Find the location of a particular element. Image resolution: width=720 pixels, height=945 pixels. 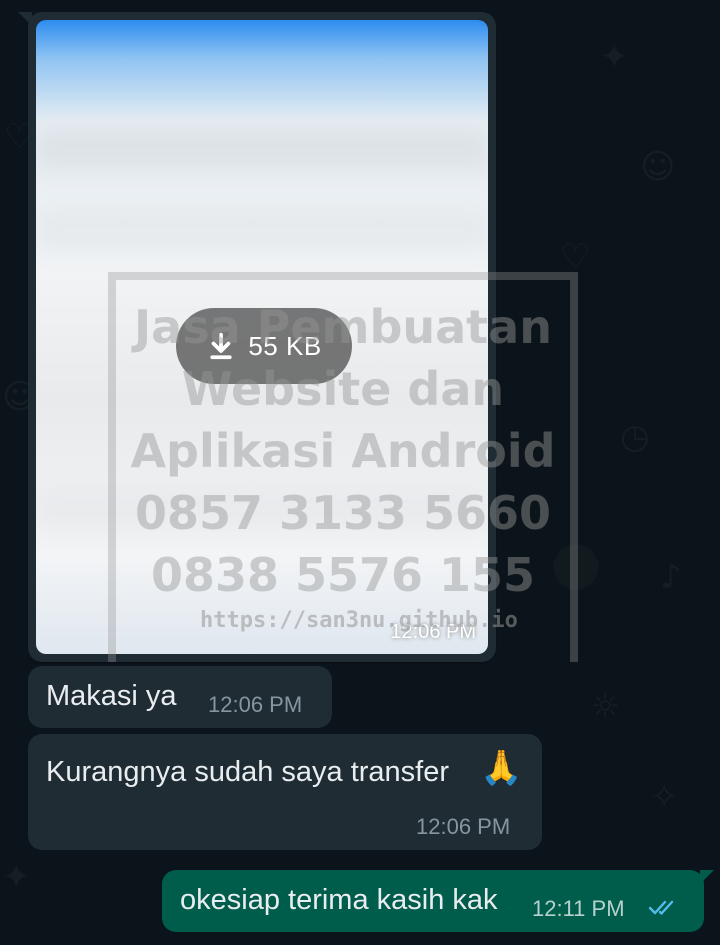

outgoing-message-bubble: okesiap terima kasih kak 12:11 PM is located at coordinates (438, 901).